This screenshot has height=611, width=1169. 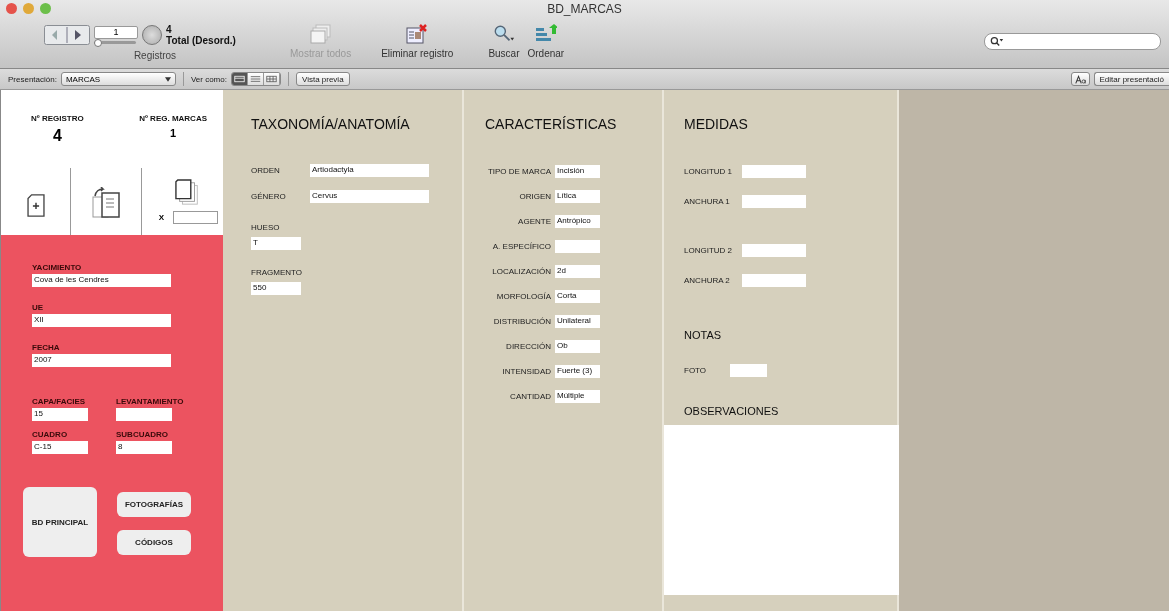 What do you see at coordinates (708, 171) in the screenshot?
I see `field-label: LONGITUD 1` at bounding box center [708, 171].